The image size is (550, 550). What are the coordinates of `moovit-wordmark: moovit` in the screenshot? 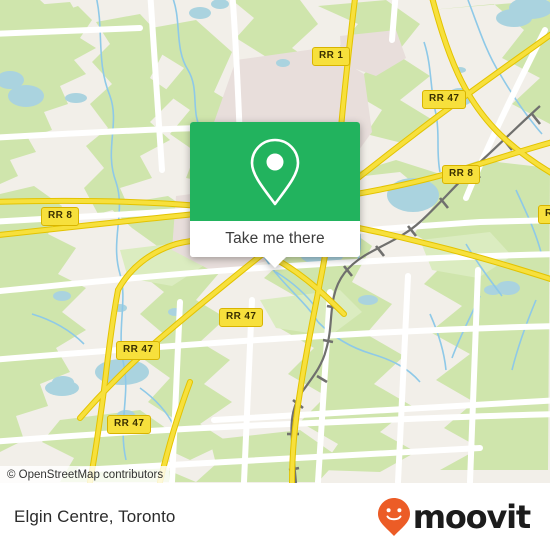 It's located at (471, 516).